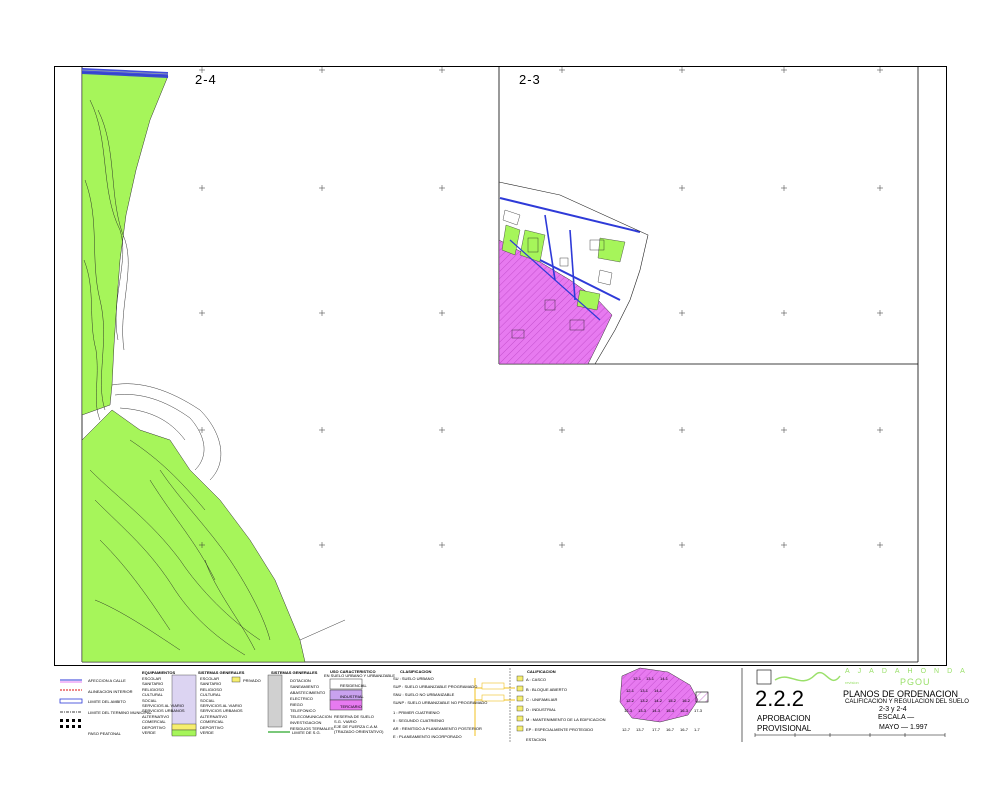 This screenshot has height=792, width=1000. Describe the element at coordinates (206, 79) in the screenshot. I see `sheet-label-left: 2-4` at that location.